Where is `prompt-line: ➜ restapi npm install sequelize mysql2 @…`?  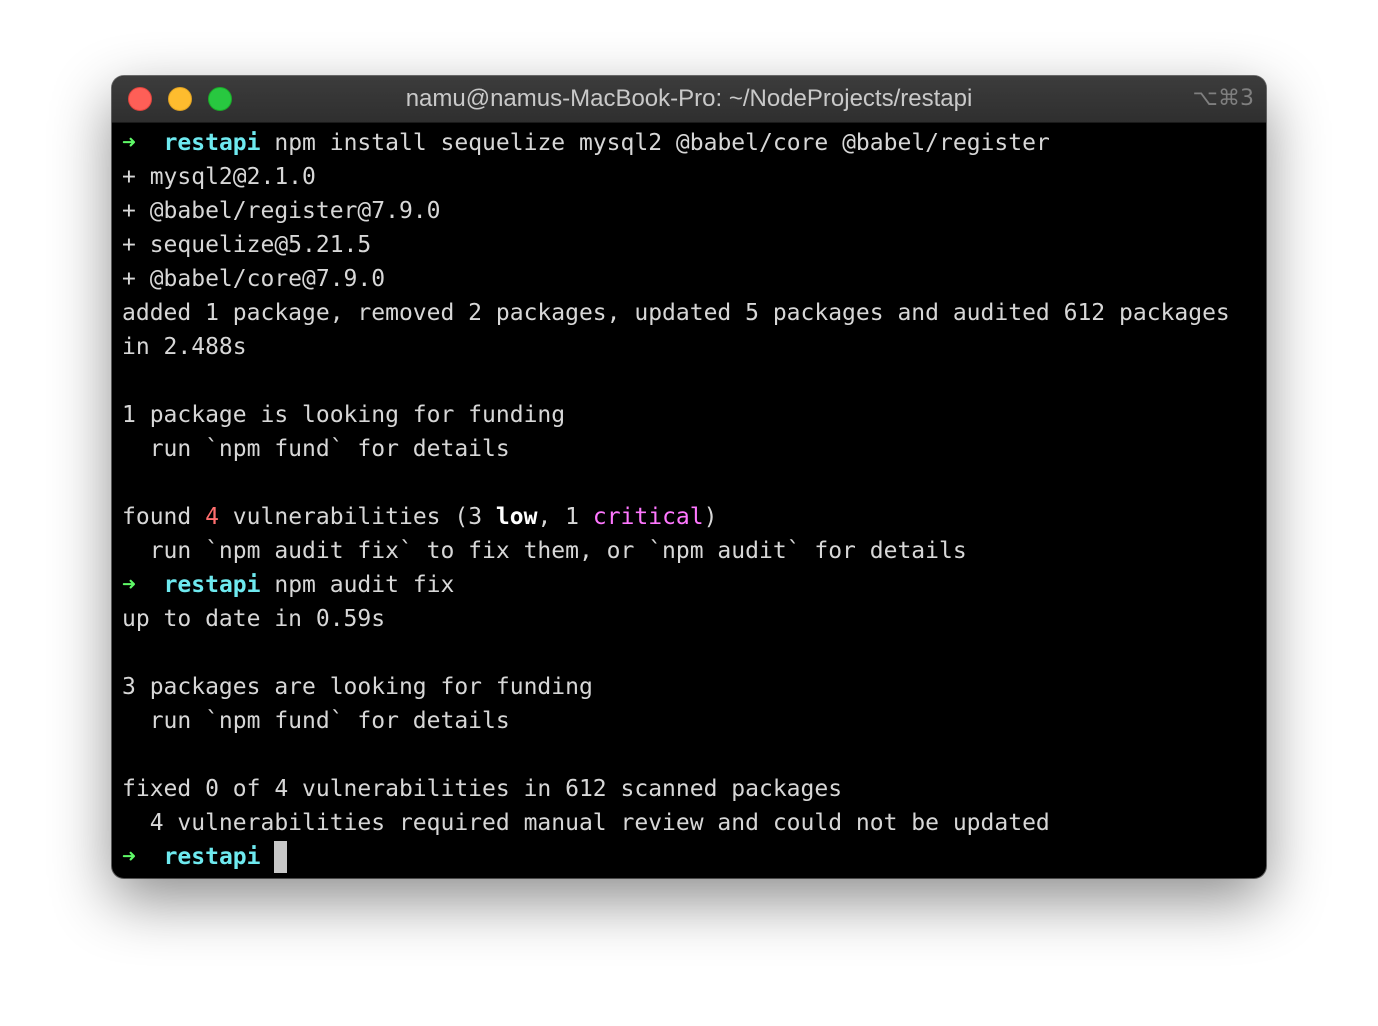
prompt-line: ➜ restapi npm install sequelize mysql2 @… is located at coordinates (689, 143).